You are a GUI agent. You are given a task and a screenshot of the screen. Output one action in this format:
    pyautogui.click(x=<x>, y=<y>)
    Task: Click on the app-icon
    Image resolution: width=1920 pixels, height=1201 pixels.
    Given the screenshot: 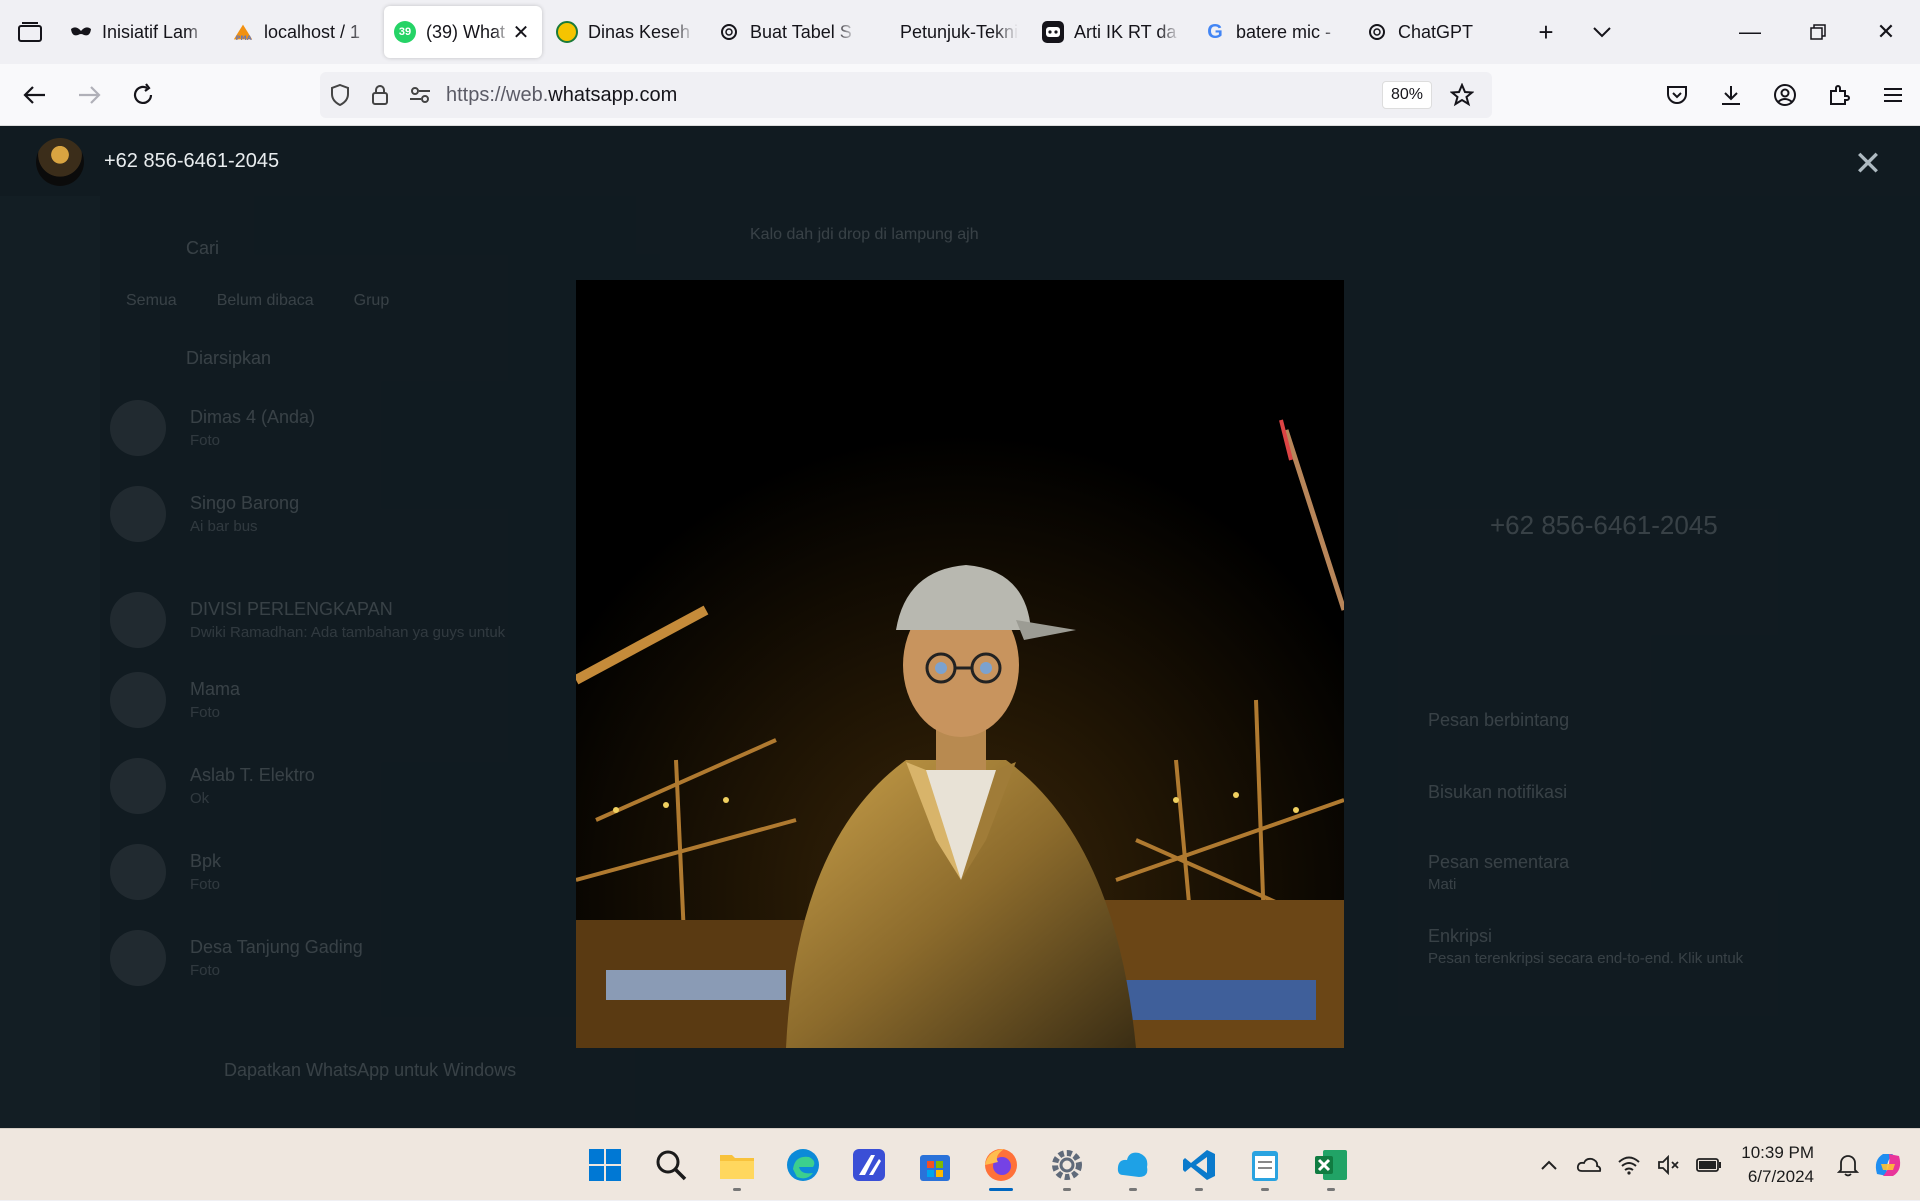 What is the action you would take?
    pyautogui.click(x=869, y=1165)
    